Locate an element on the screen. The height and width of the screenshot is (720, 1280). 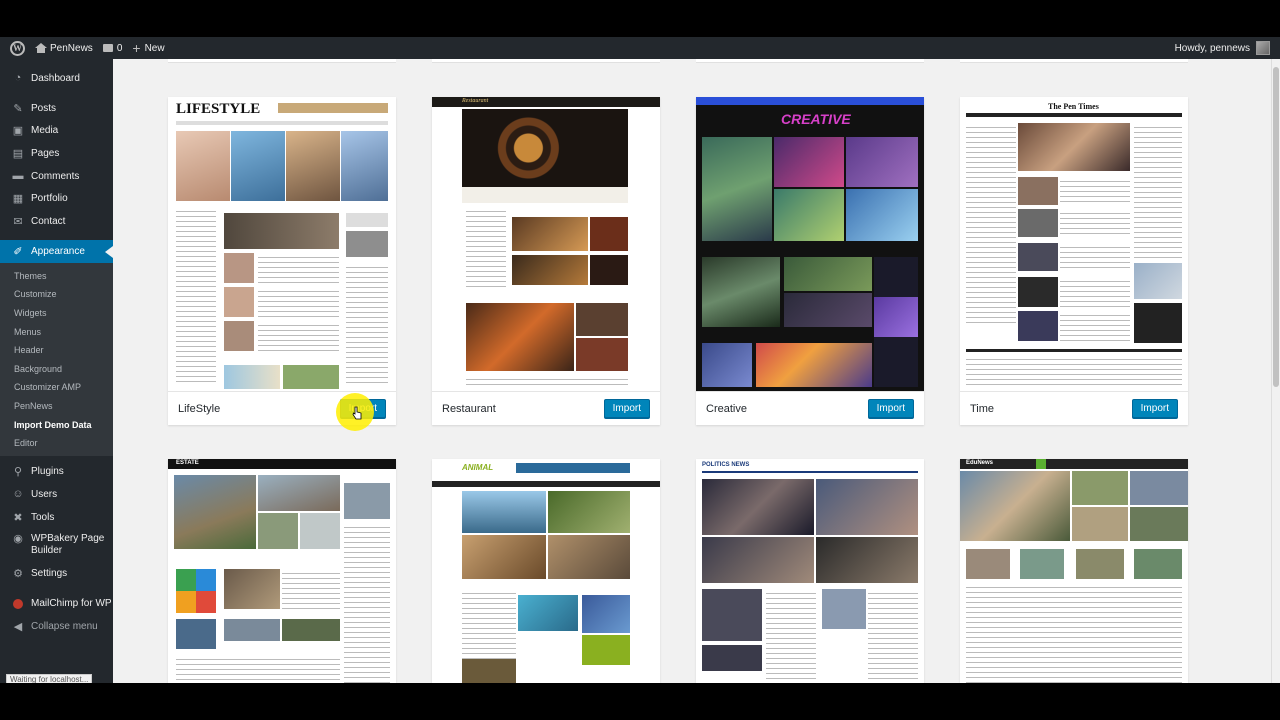
menu-label: Media is located at coordinates (45, 131).